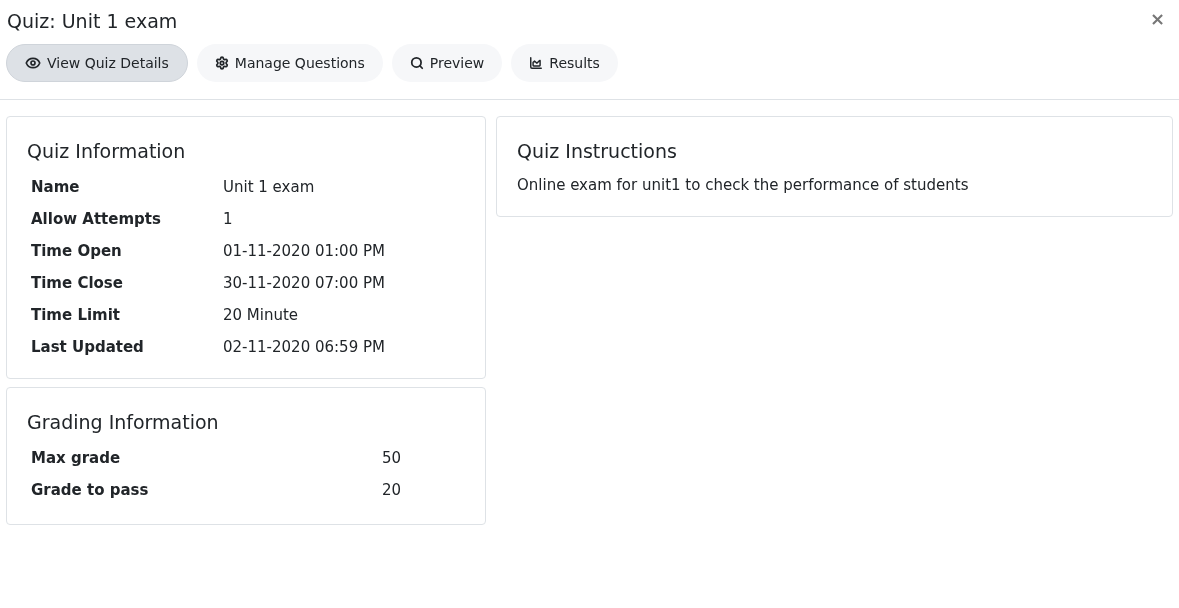 The width and height of the screenshot is (1179, 608). Describe the element at coordinates (33, 63) in the screenshot. I see `eye-icon` at that location.